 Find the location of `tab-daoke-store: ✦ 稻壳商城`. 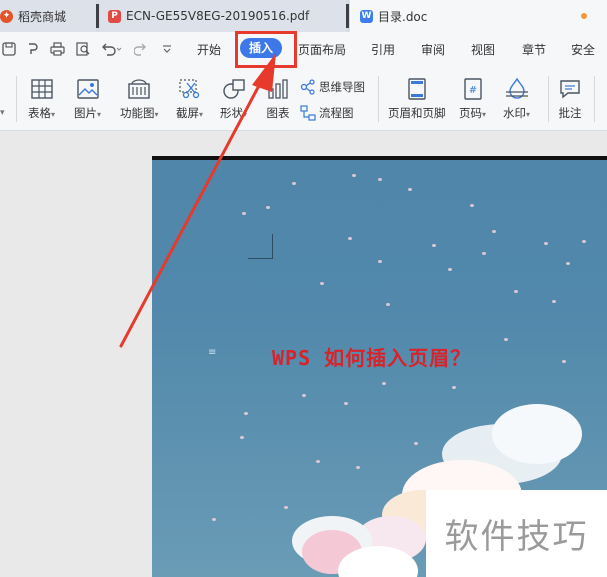

tab-daoke-store: ✦ 稻壳商城 is located at coordinates (48, 16).